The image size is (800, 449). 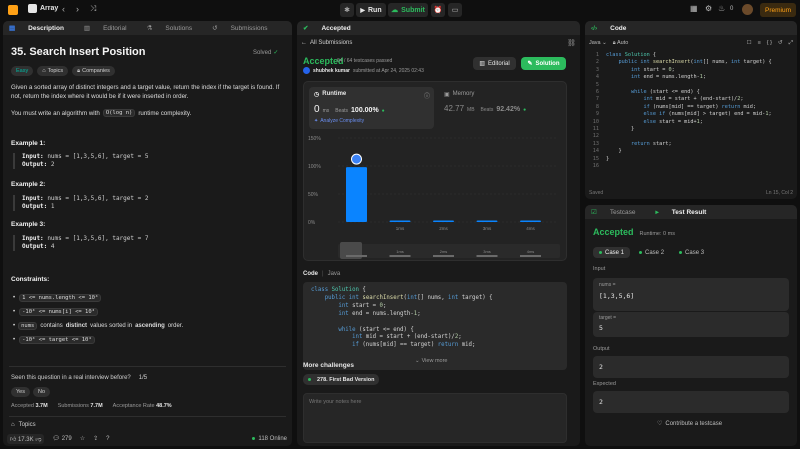 What do you see at coordinates (618, 212) in the screenshot?
I see `tab-testcase: ☑ Testcase` at bounding box center [618, 212].